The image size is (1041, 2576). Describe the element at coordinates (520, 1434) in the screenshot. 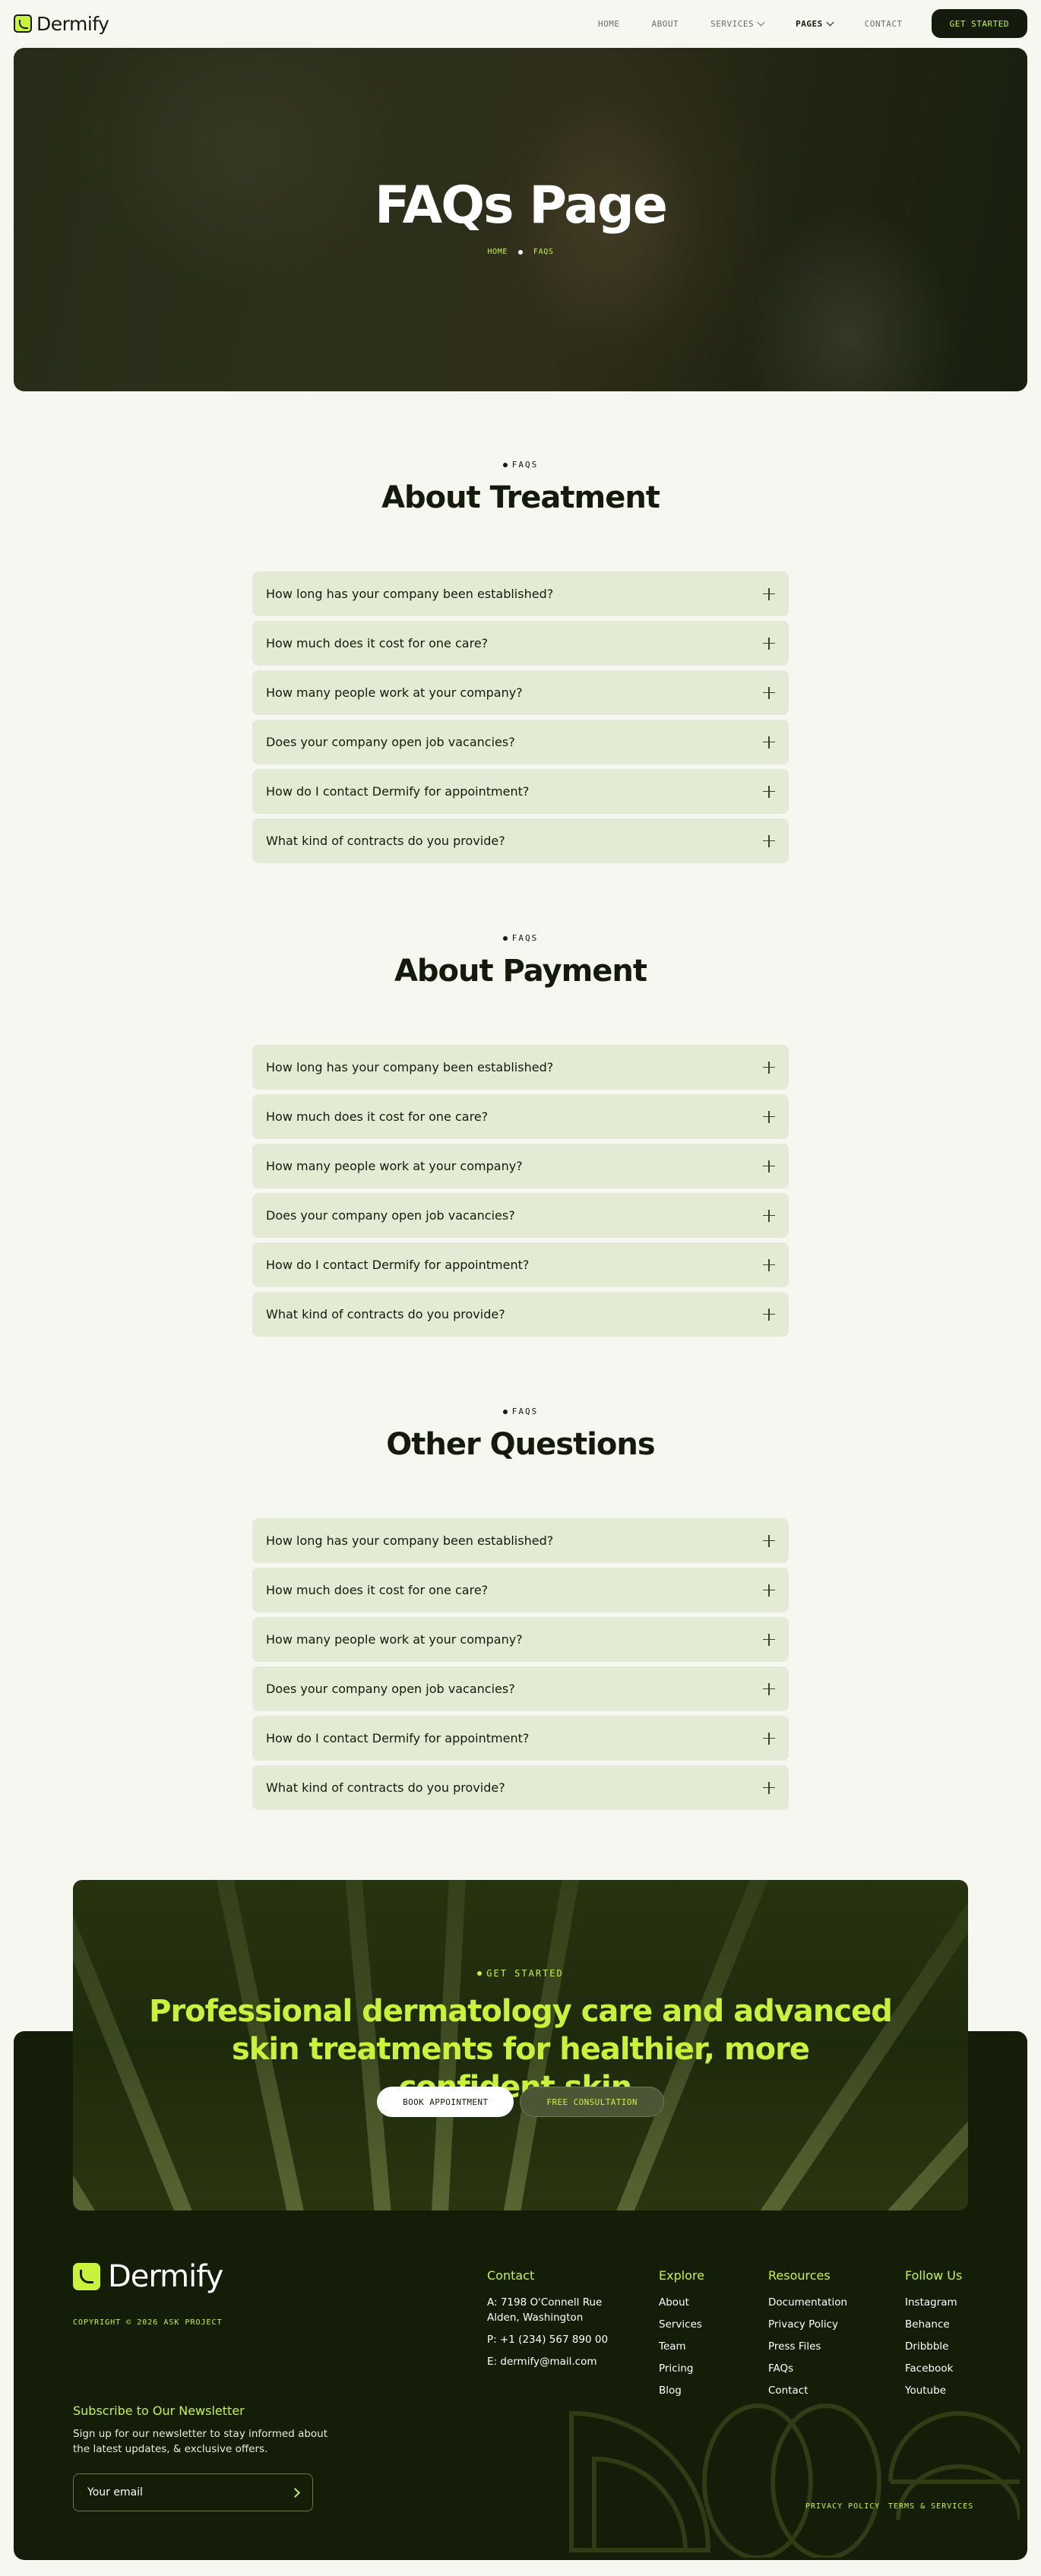

I see `faq-section-other: FAQS Other Questions` at that location.